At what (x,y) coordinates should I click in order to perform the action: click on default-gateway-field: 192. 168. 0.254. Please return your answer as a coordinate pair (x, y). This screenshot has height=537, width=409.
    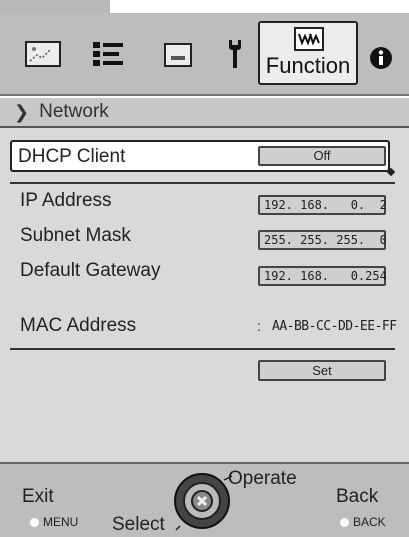
    Looking at the image, I should click on (322, 276).